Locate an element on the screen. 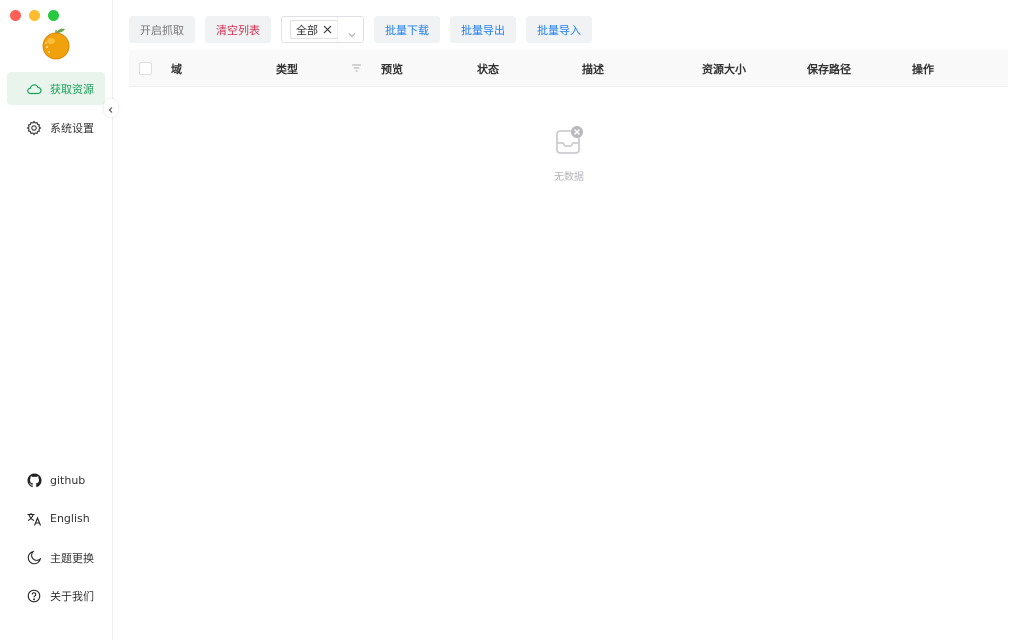 The image size is (1024, 640). filter-icon is located at coordinates (356, 69).